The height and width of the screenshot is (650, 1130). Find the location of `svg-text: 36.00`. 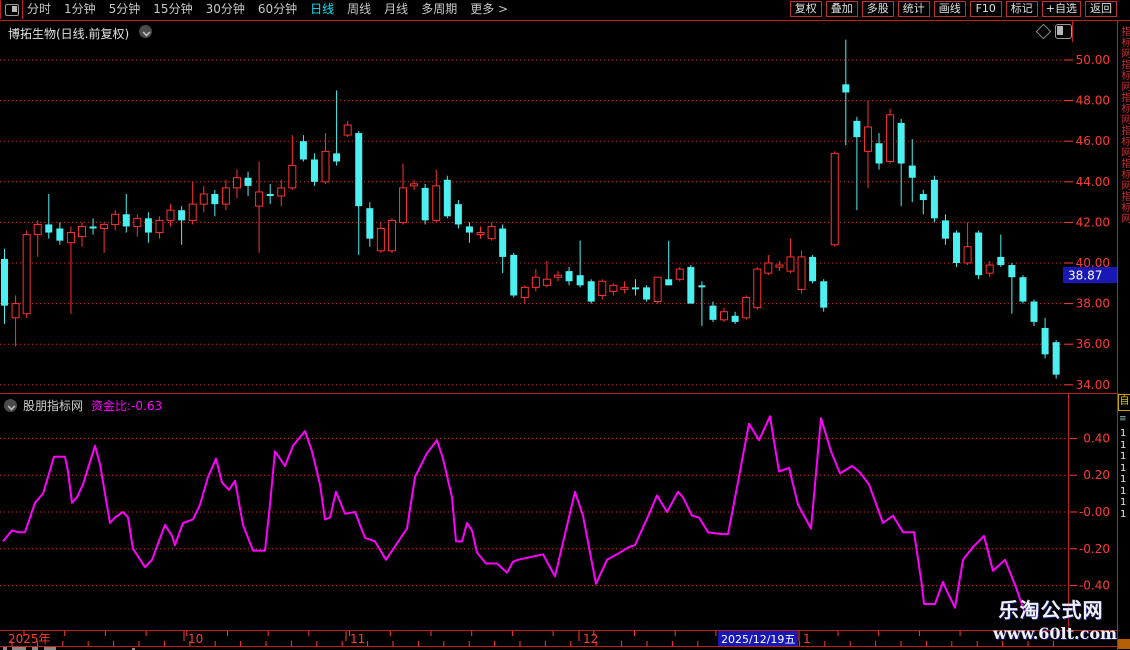

svg-text: 36.00 is located at coordinates (1093, 344).